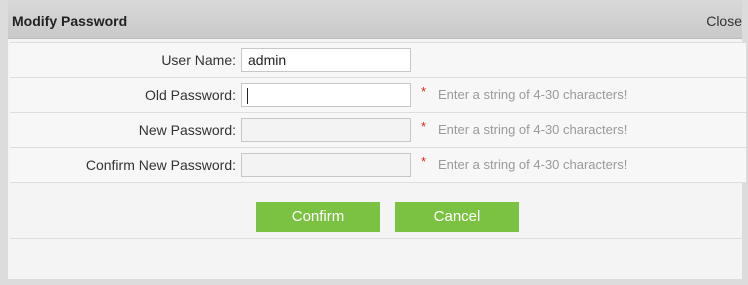 This screenshot has height=285, width=748. I want to click on confirm-password-hint: Enter a string of 4-30 characters!, so click(533, 164).